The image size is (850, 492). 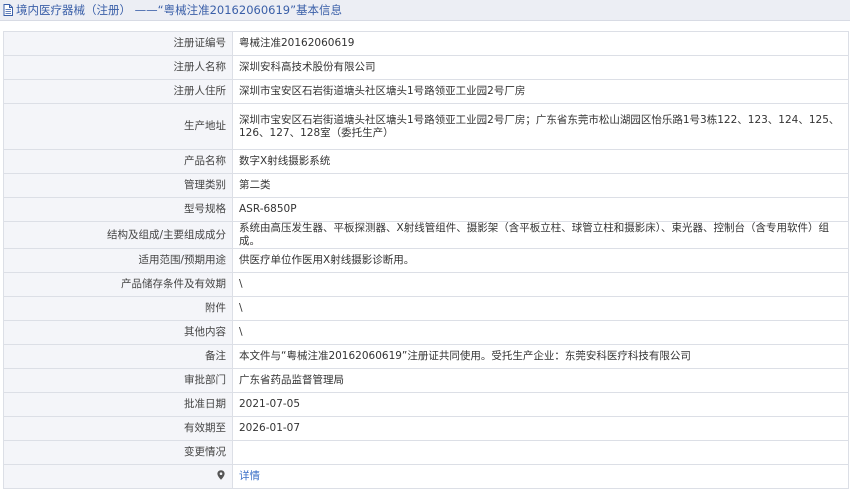 I want to click on row-label: 有效期至, so click(x=118, y=428).